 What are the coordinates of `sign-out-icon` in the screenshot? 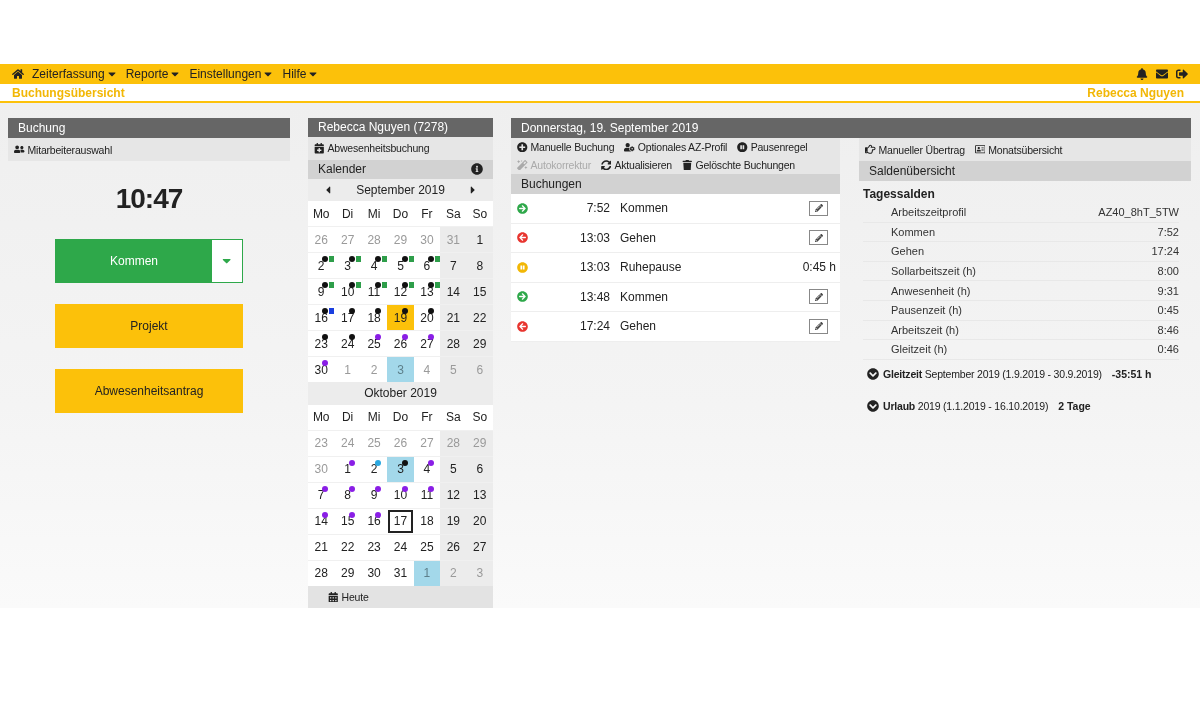 It's located at (1182, 74).